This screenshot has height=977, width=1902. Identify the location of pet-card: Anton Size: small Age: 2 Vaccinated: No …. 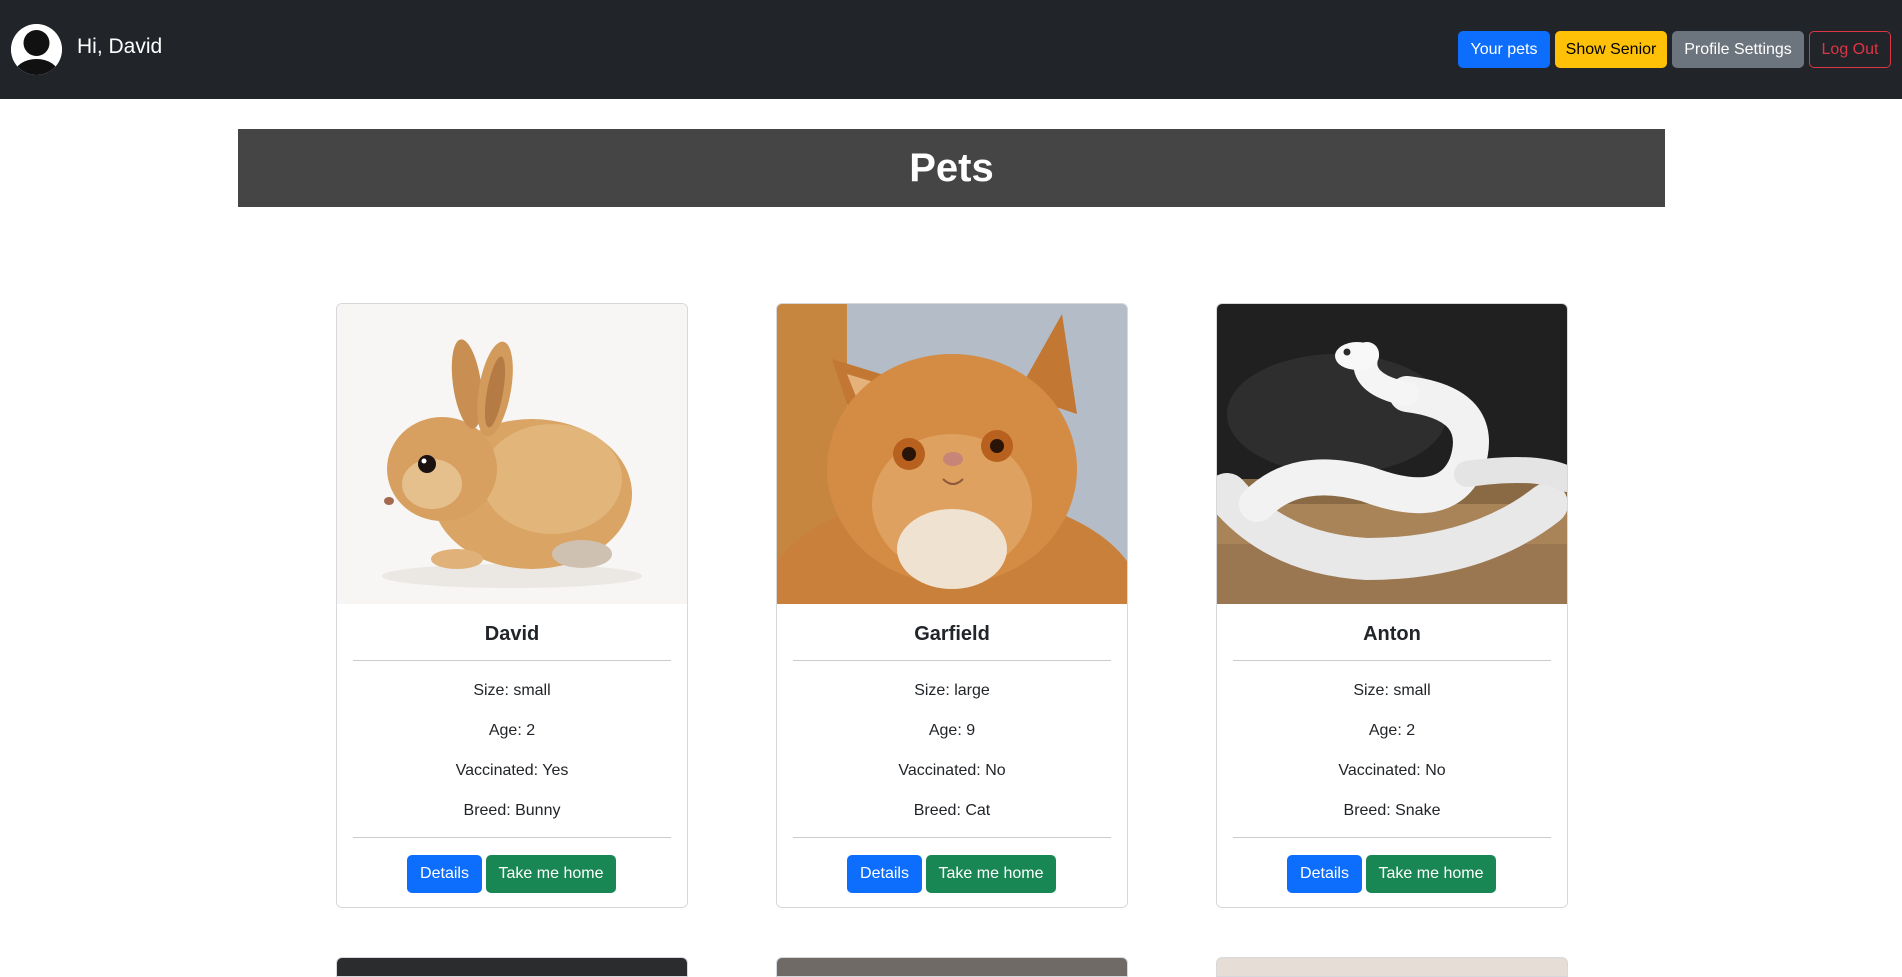
(1392, 605).